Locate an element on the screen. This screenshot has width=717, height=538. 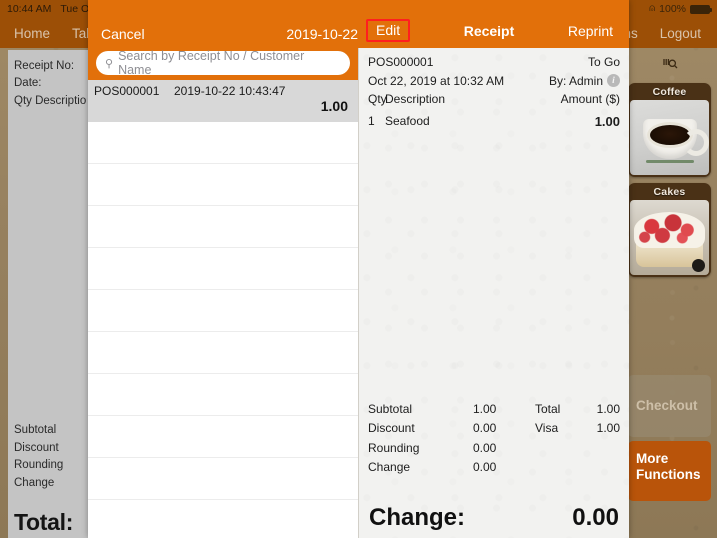
edit-button: Edit is located at coordinates (388, 30).